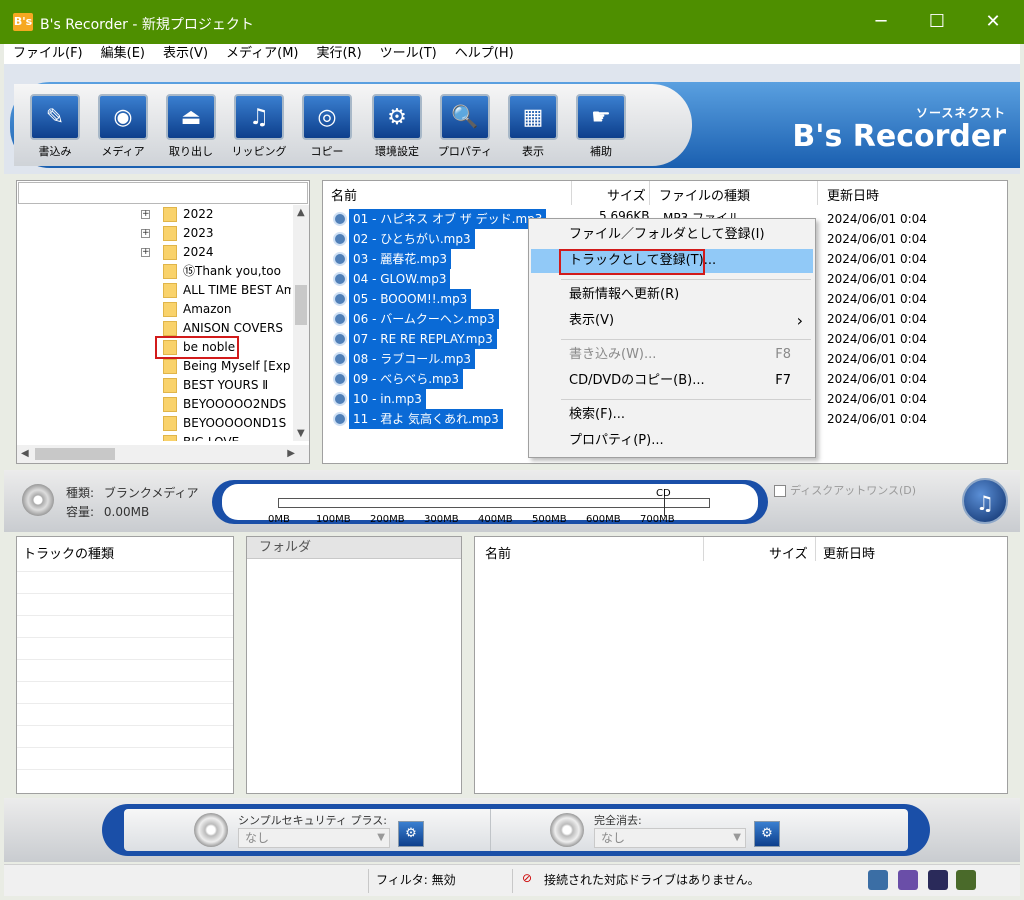  I want to click on status-divider, so click(368, 881).